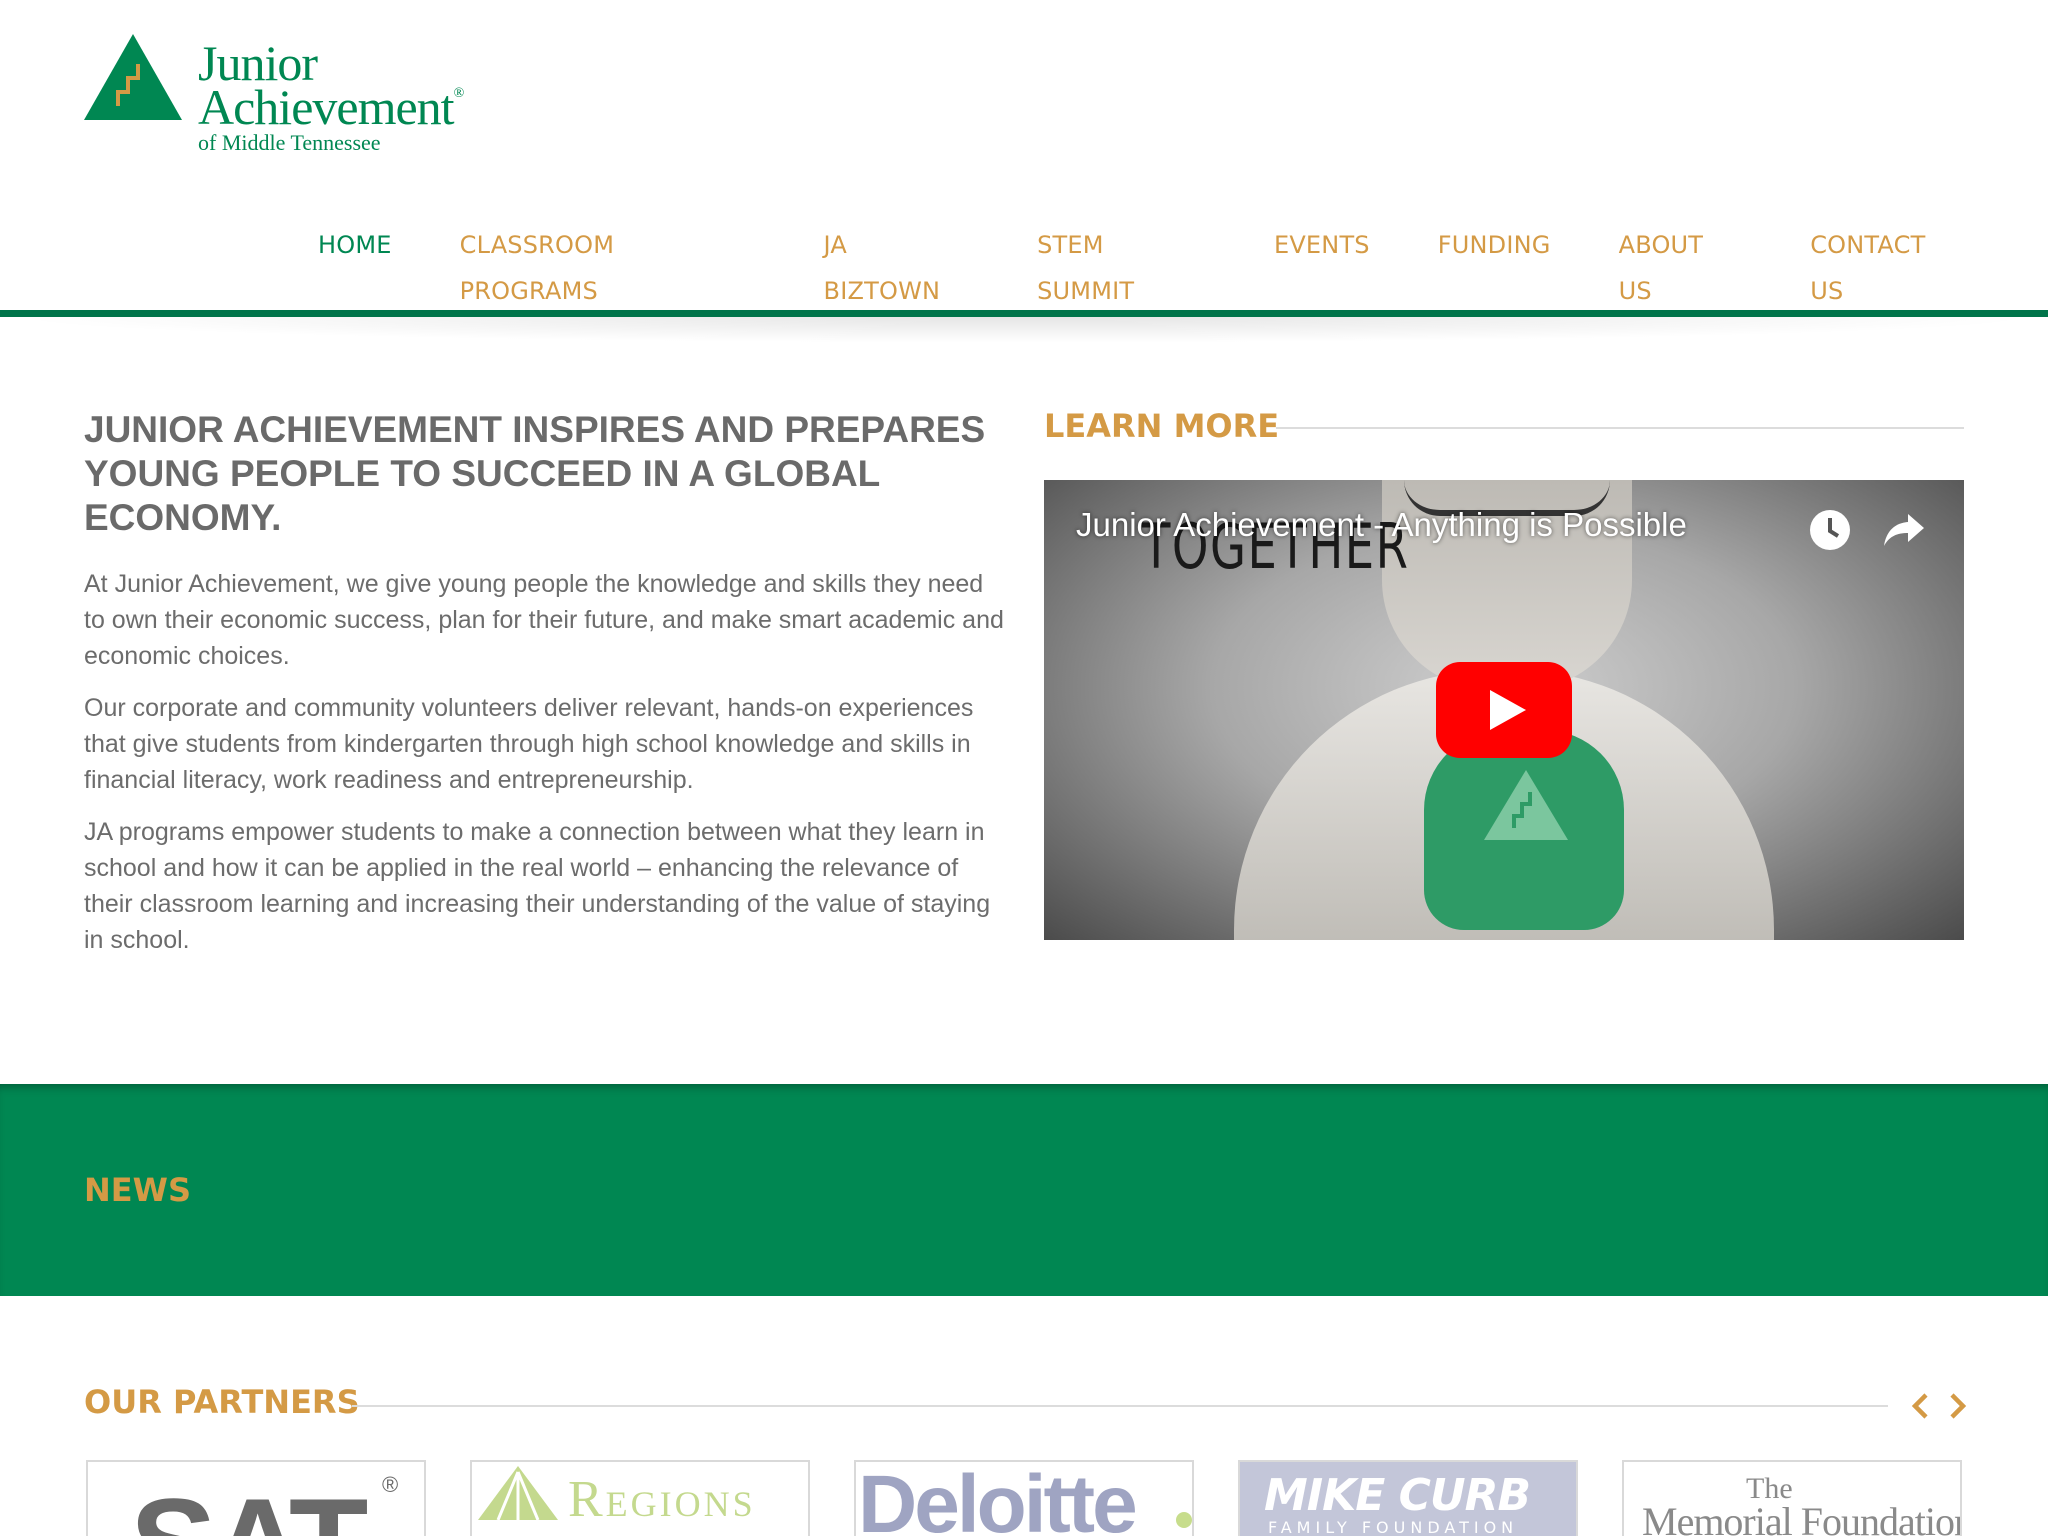  What do you see at coordinates (1921, 1406) in the screenshot?
I see `chevron-left-icon` at bounding box center [1921, 1406].